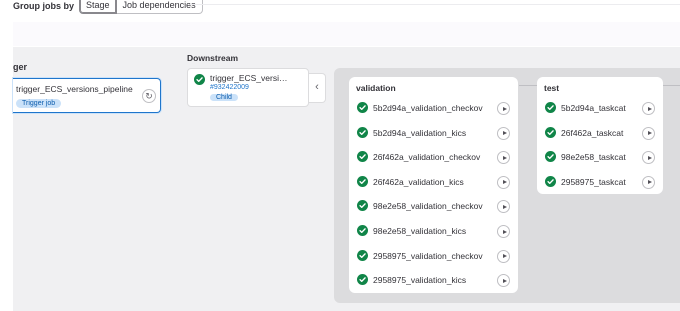 This screenshot has width=680, height=311. I want to click on upstream-pipeline-name: trigger_ECS_versions_pipeline, so click(74, 89).